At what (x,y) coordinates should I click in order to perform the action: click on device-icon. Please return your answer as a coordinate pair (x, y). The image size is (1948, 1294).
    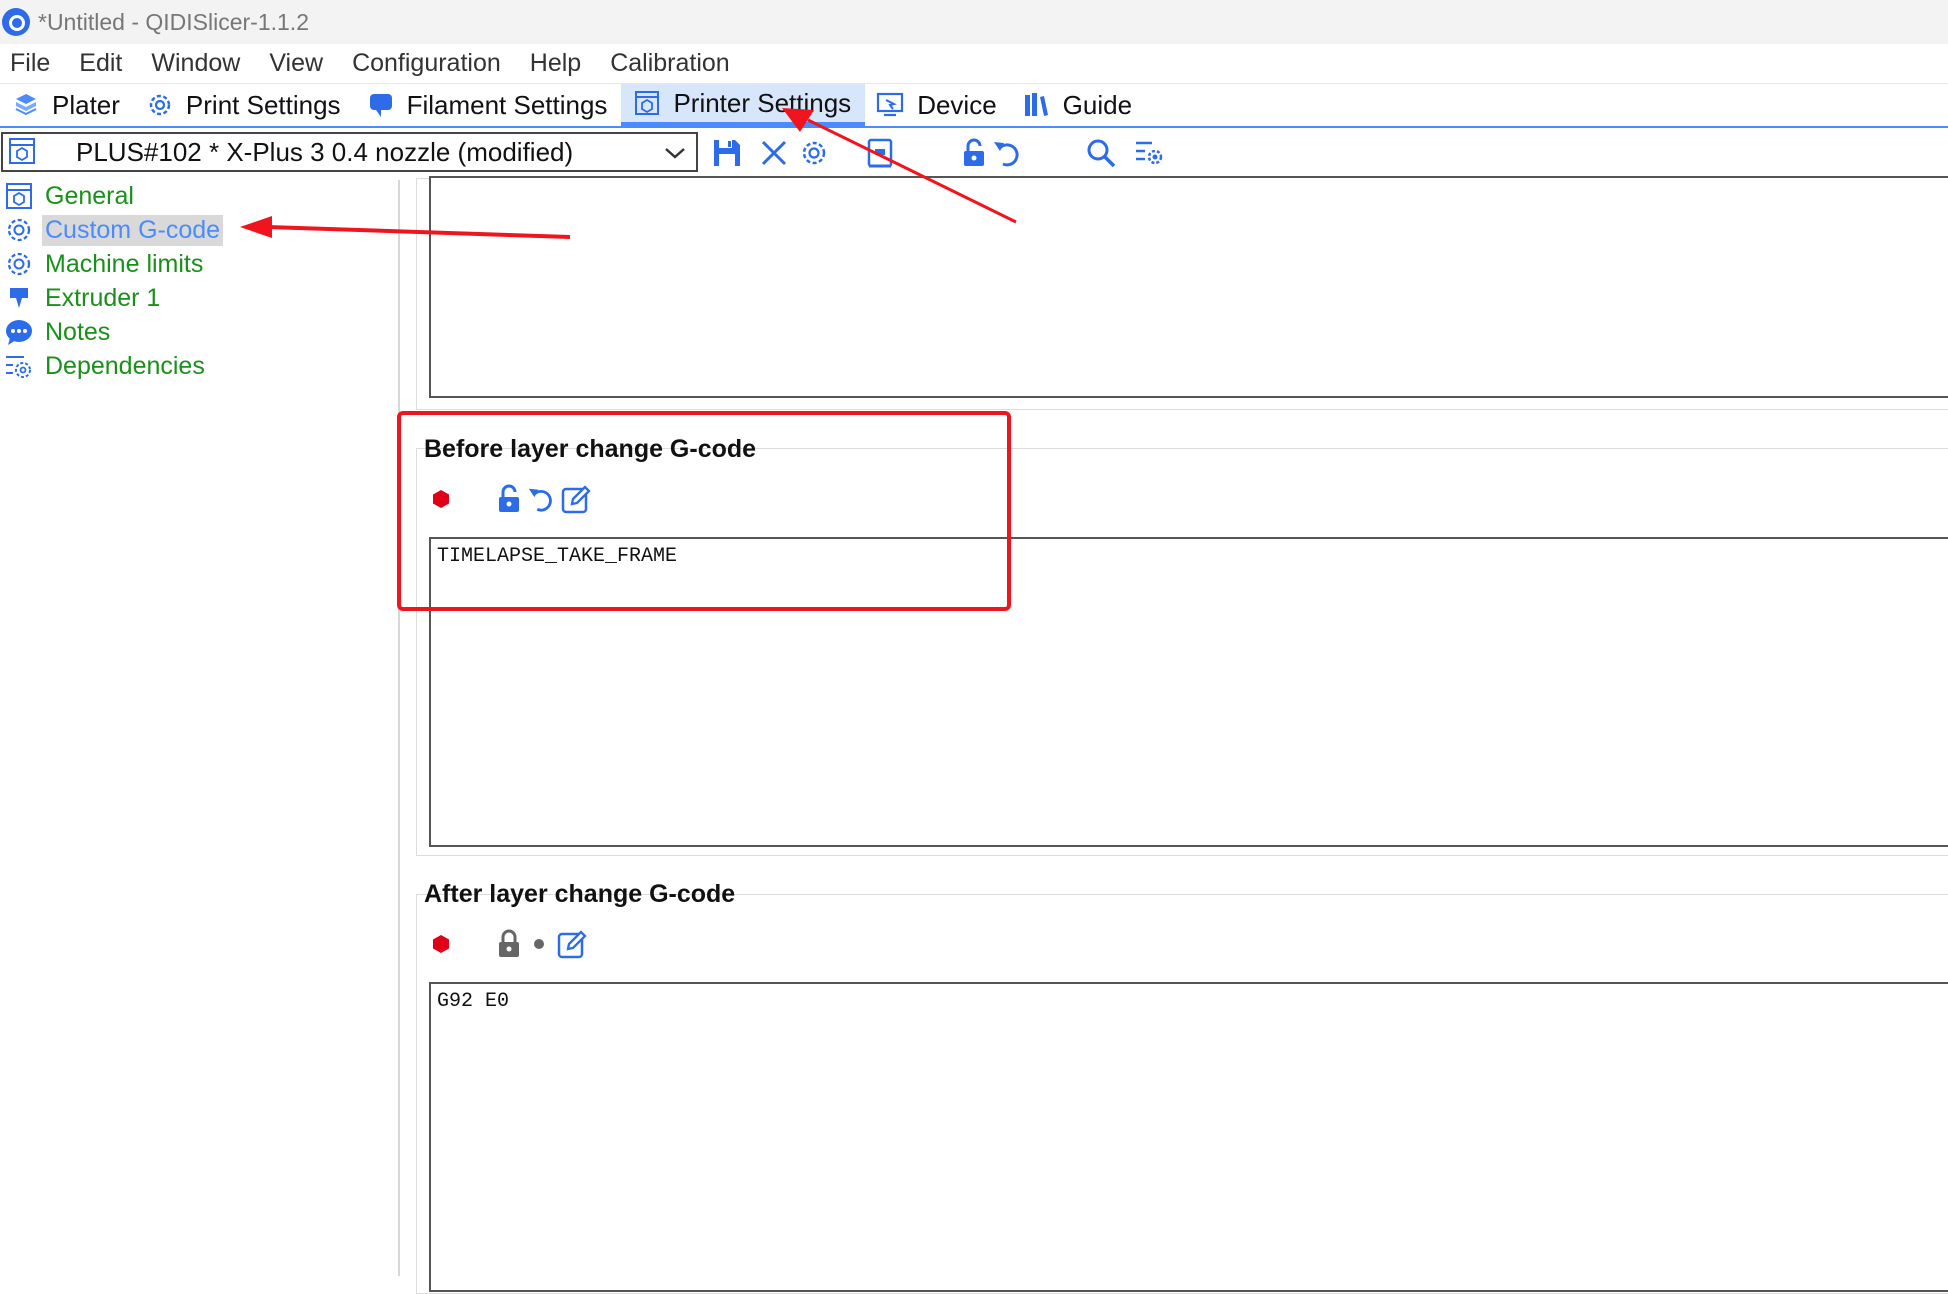
    Looking at the image, I should click on (891, 105).